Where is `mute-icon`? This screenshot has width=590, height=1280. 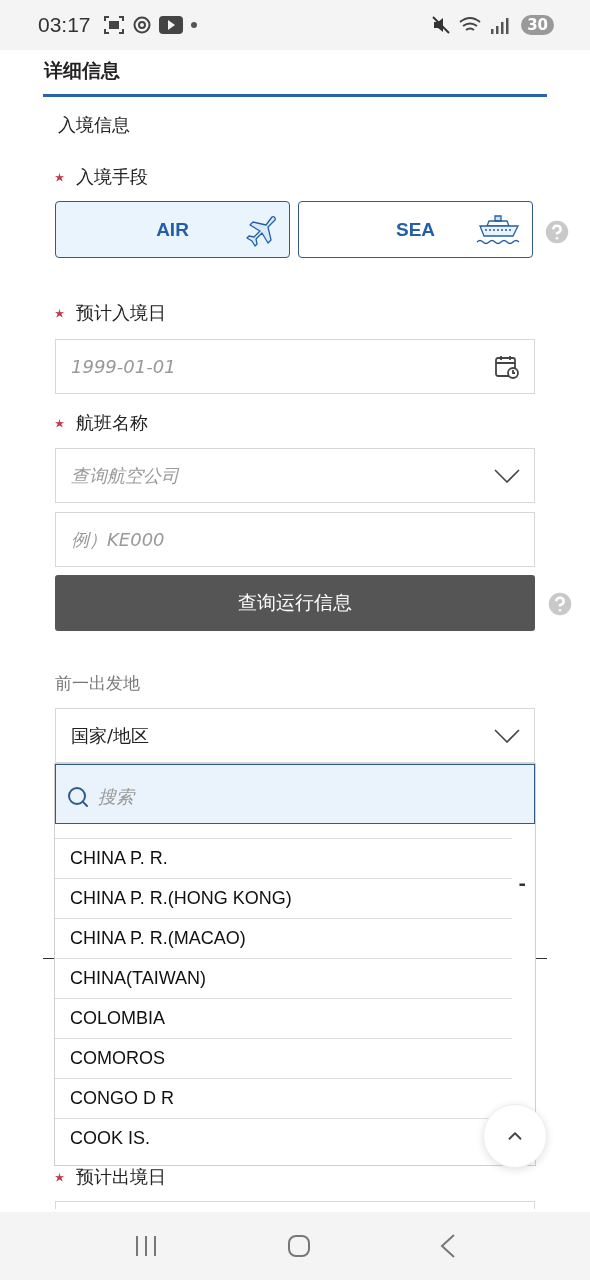 mute-icon is located at coordinates (441, 25).